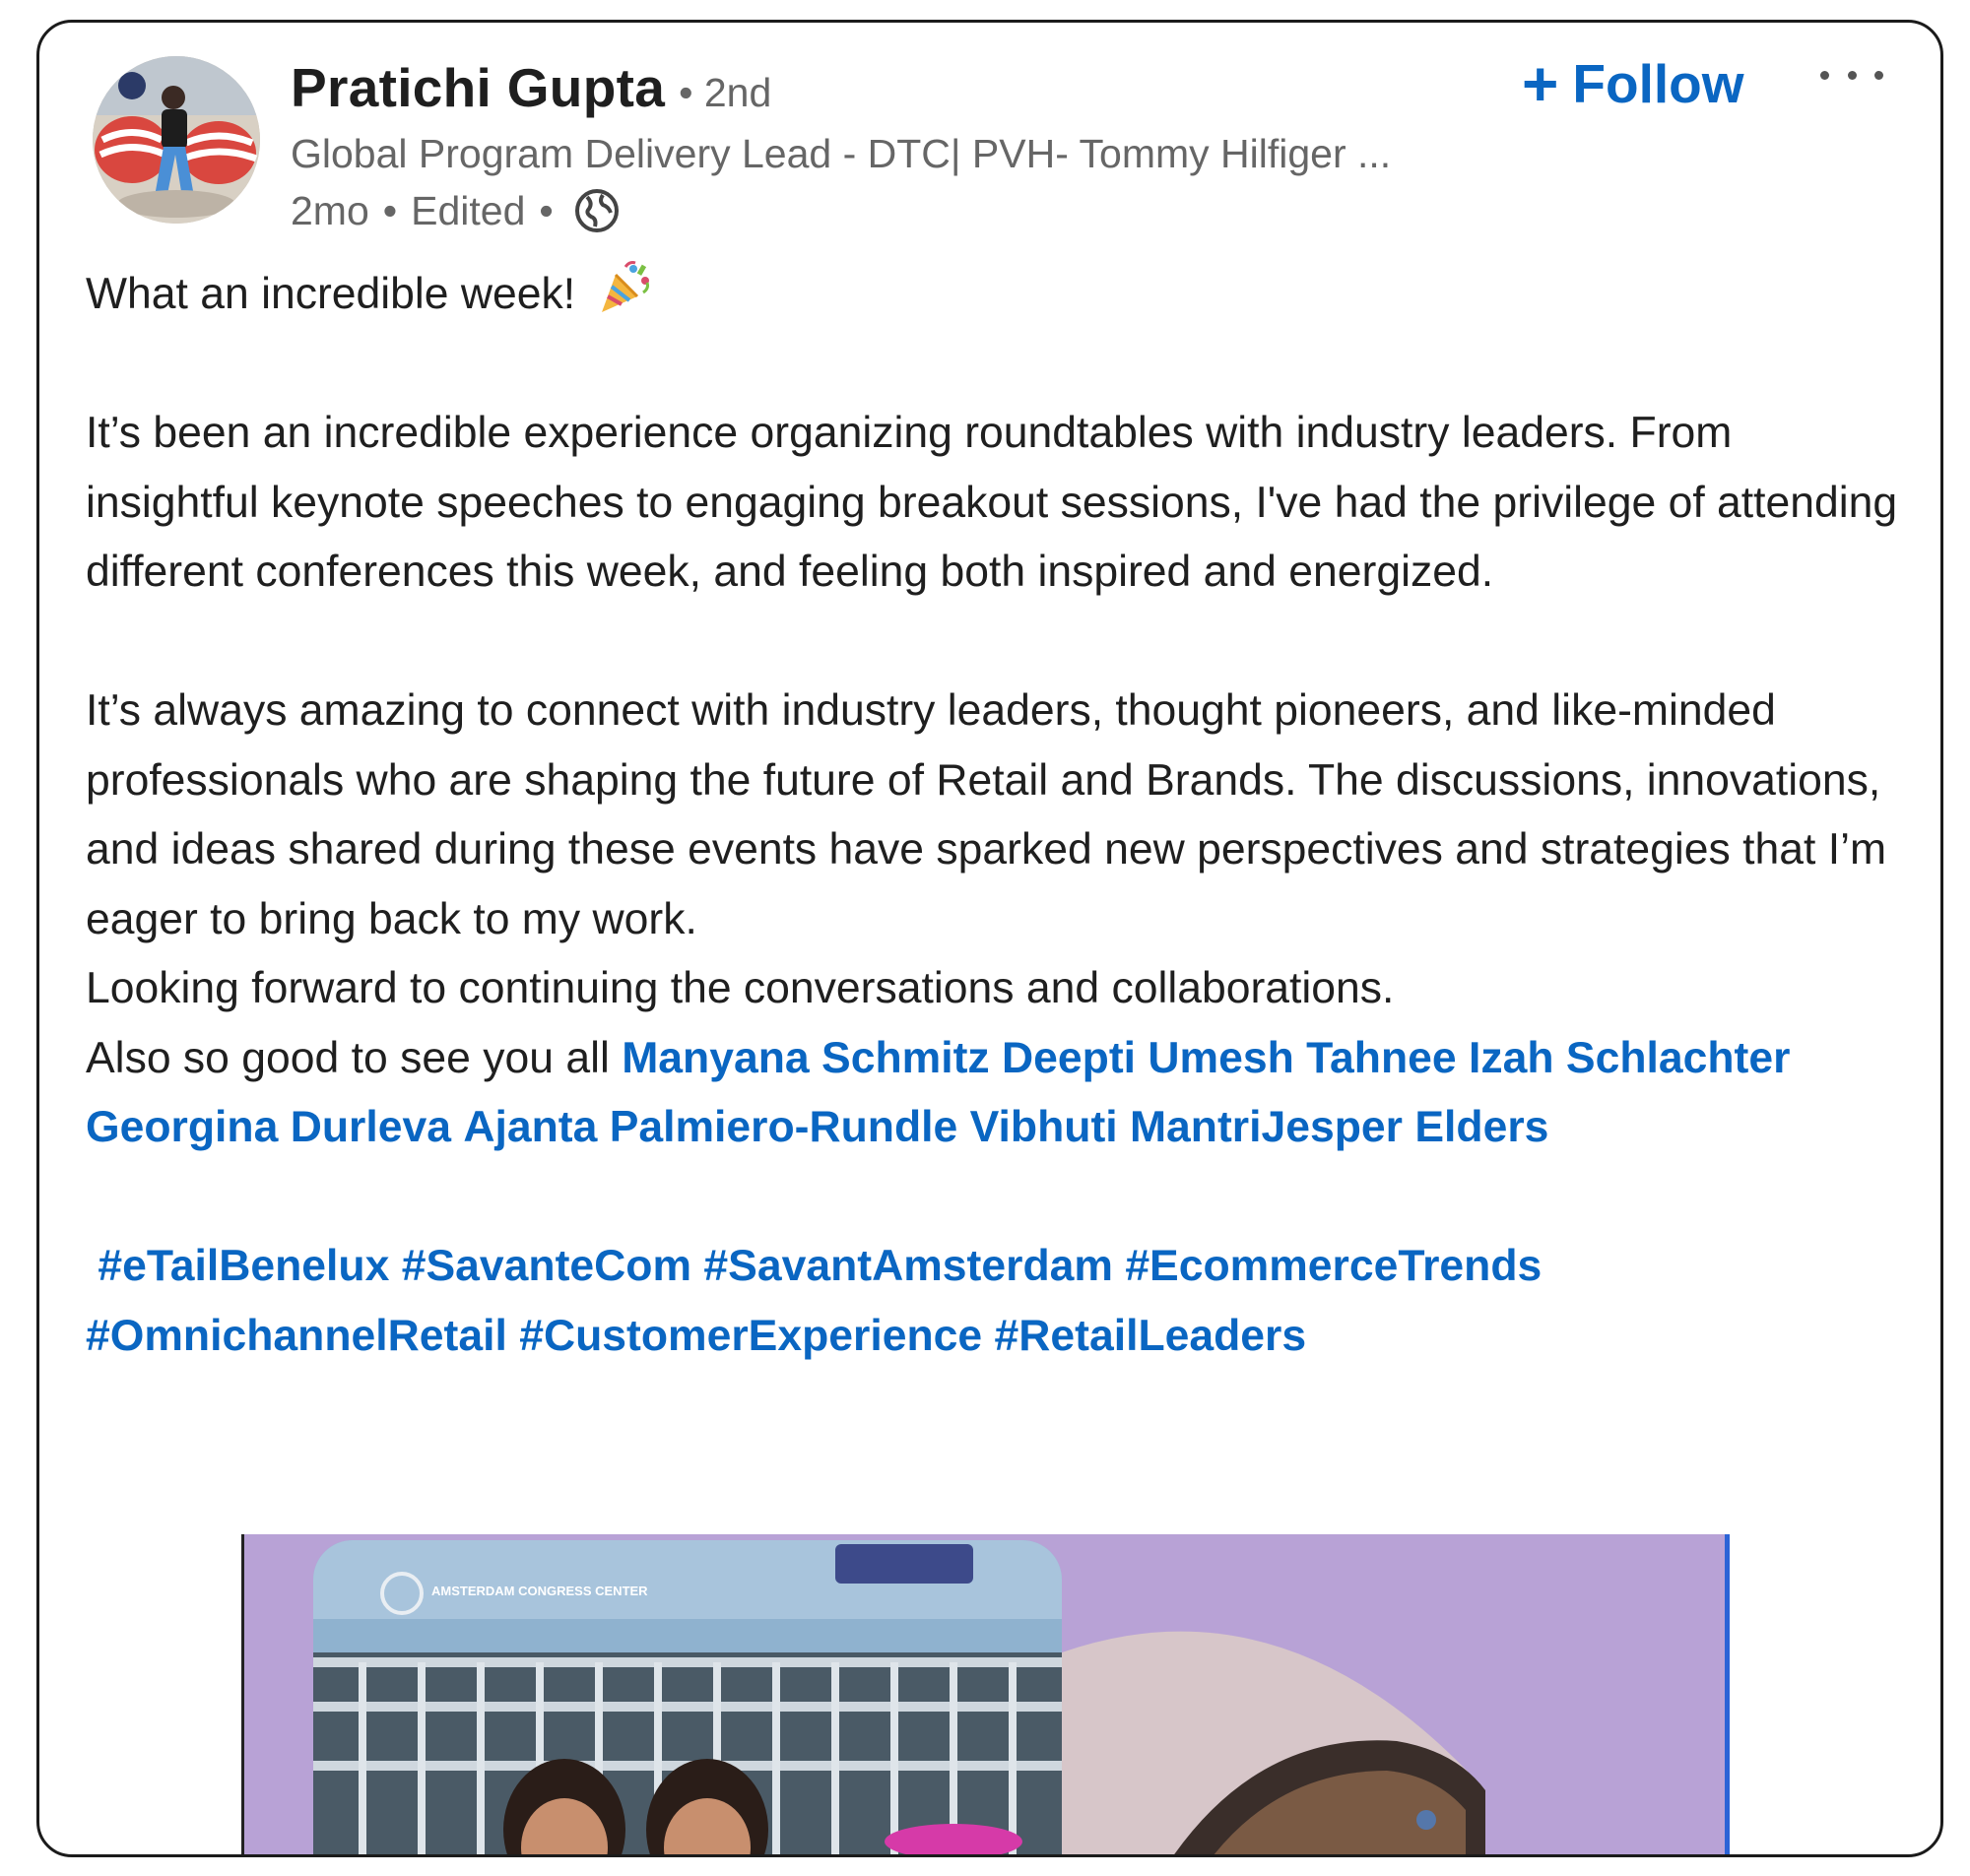 The width and height of the screenshot is (1970, 1876). What do you see at coordinates (1405, 1127) in the screenshot?
I see `mention-link: Jesper Elders` at bounding box center [1405, 1127].